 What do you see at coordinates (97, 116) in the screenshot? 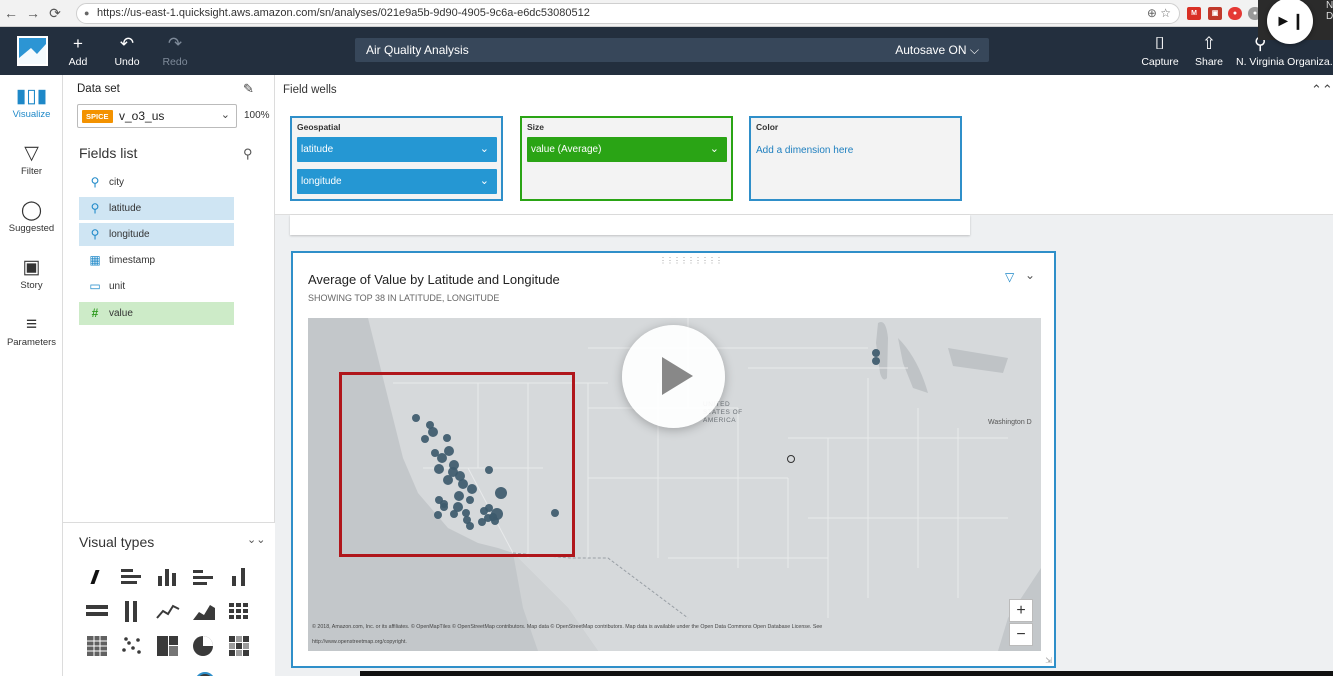
I see `spice-badge: SPICE` at bounding box center [97, 116].